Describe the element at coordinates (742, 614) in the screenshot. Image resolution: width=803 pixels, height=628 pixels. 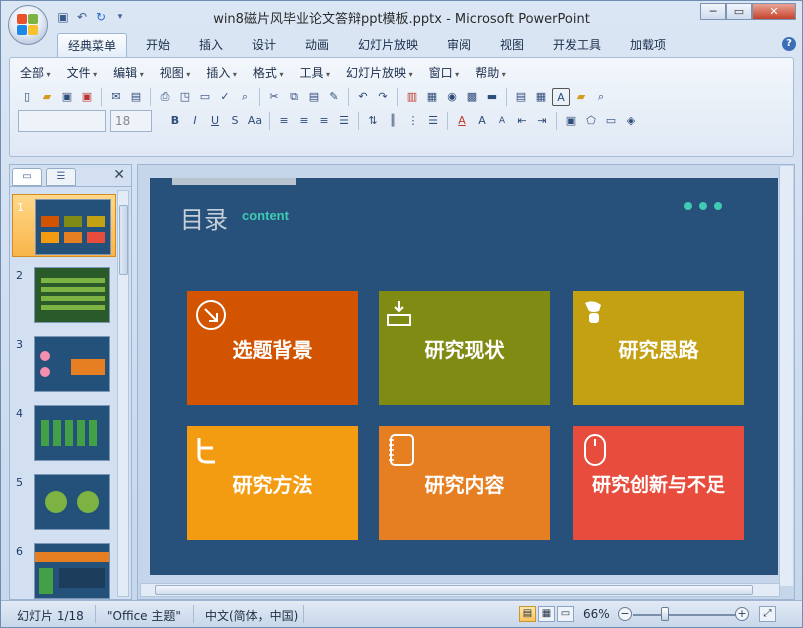
I see `zoom-in-button: +` at that location.